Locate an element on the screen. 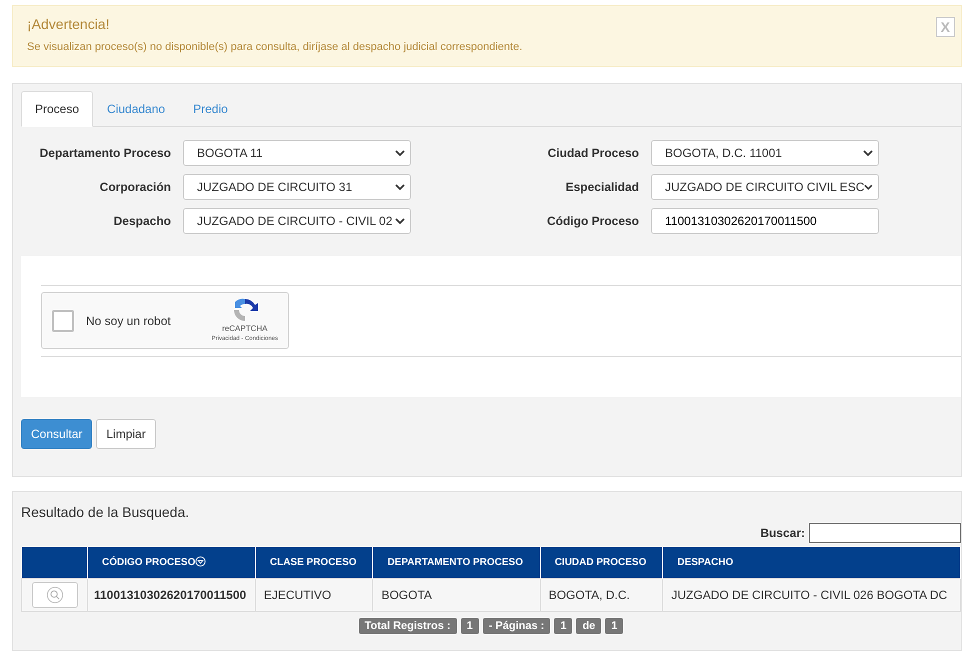 This screenshot has height=652, width=962. clear-button: Limpiar is located at coordinates (126, 434).